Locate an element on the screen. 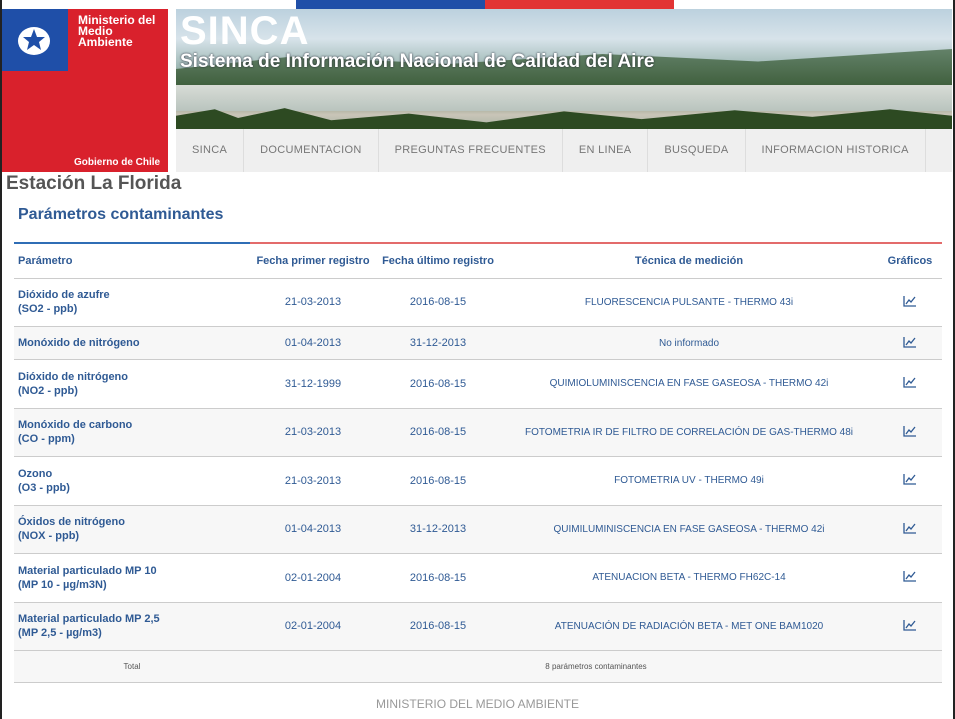 This screenshot has height=719, width=955. first-date-cell: 31-12-1999 is located at coordinates (313, 384).